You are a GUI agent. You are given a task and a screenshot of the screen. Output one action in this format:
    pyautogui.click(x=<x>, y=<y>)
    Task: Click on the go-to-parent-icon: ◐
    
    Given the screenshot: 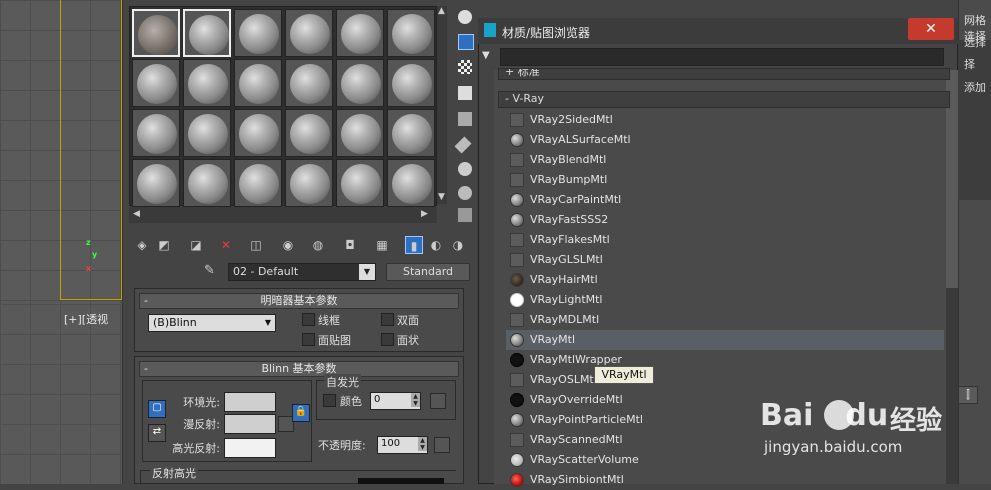 What is the action you would take?
    pyautogui.click(x=436, y=245)
    